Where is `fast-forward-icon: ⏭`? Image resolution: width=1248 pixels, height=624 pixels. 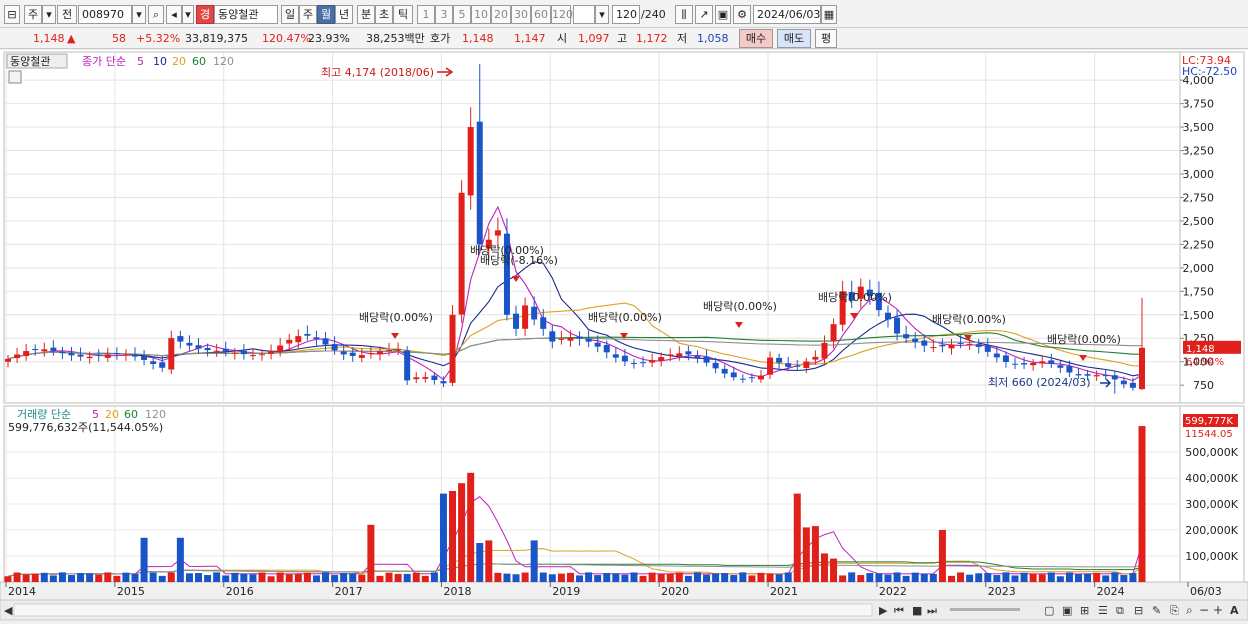
fast-forward-icon: ⏭ is located at coordinates (932, 610).